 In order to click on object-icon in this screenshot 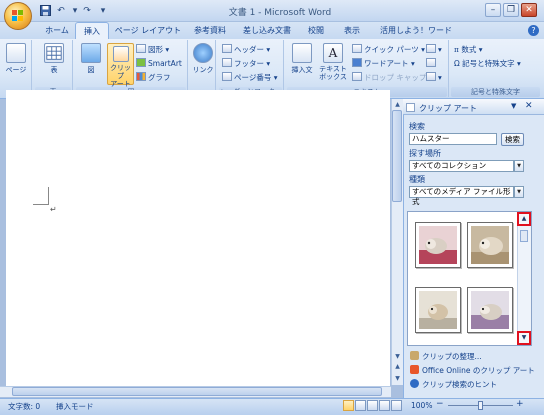, I will do `click(431, 76)`.